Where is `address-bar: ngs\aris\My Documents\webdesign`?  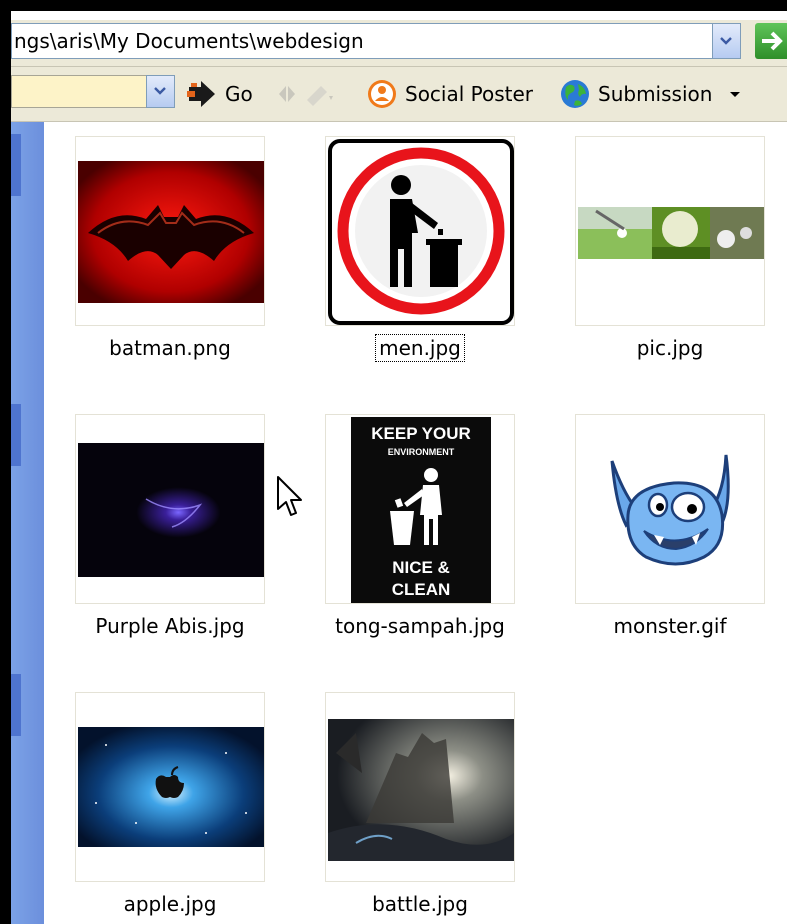
address-bar: ngs\aris\My Documents\webdesign is located at coordinates (399, 43).